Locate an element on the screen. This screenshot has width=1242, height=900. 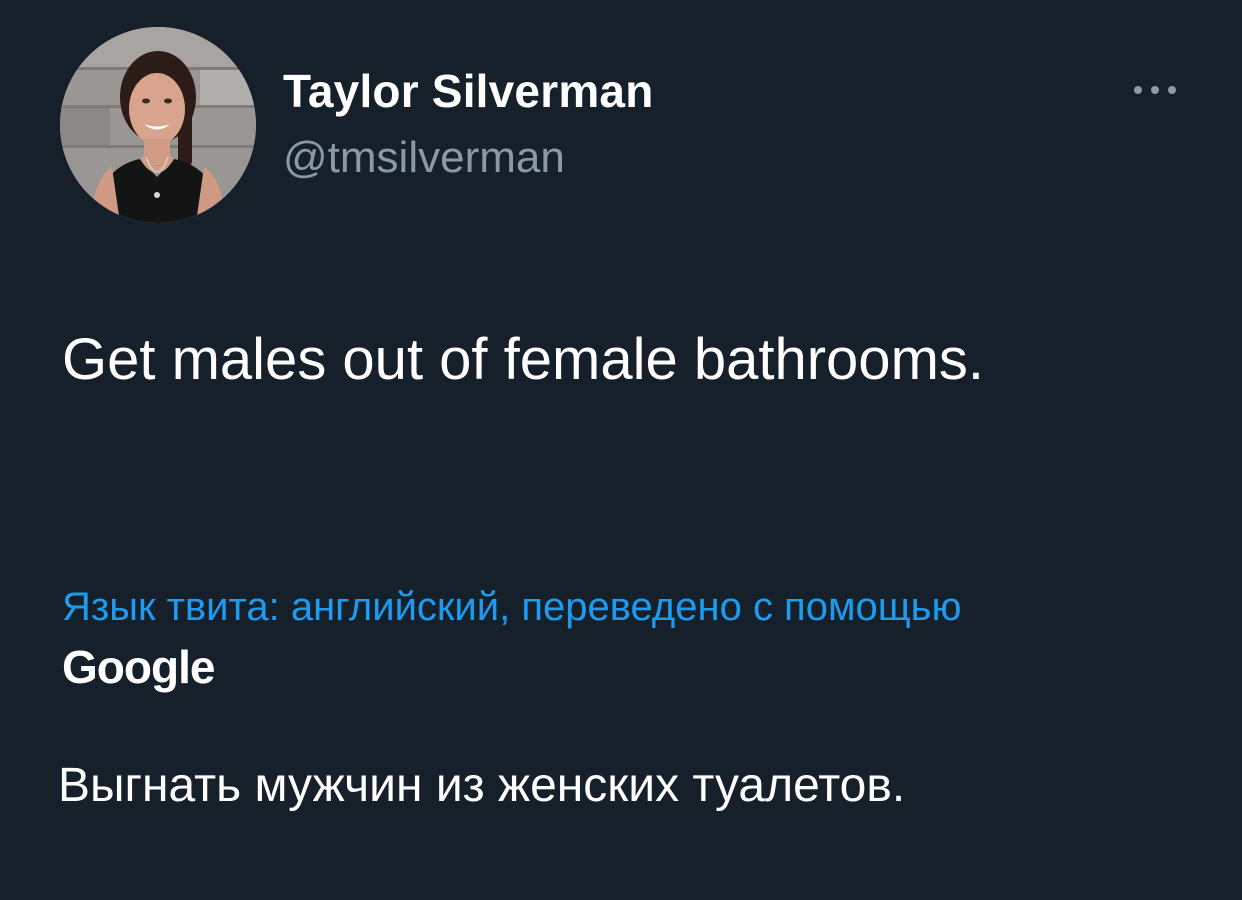
tweet-text: Get males out of female bathrooms. is located at coordinates (523, 359).